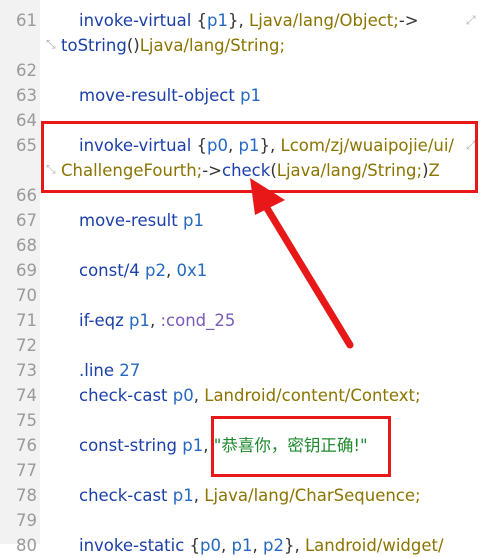 The width and height of the screenshot is (492, 558). What do you see at coordinates (306, 272) in the screenshot?
I see `arrow-shaft` at bounding box center [306, 272].